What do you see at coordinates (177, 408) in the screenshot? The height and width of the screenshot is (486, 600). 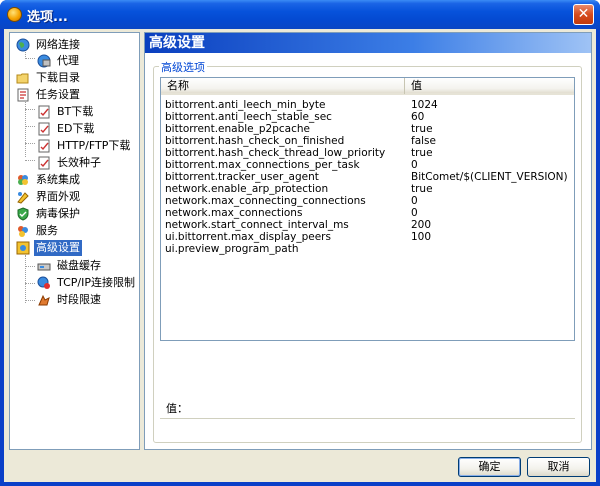 I see `value-label: 值：` at bounding box center [177, 408].